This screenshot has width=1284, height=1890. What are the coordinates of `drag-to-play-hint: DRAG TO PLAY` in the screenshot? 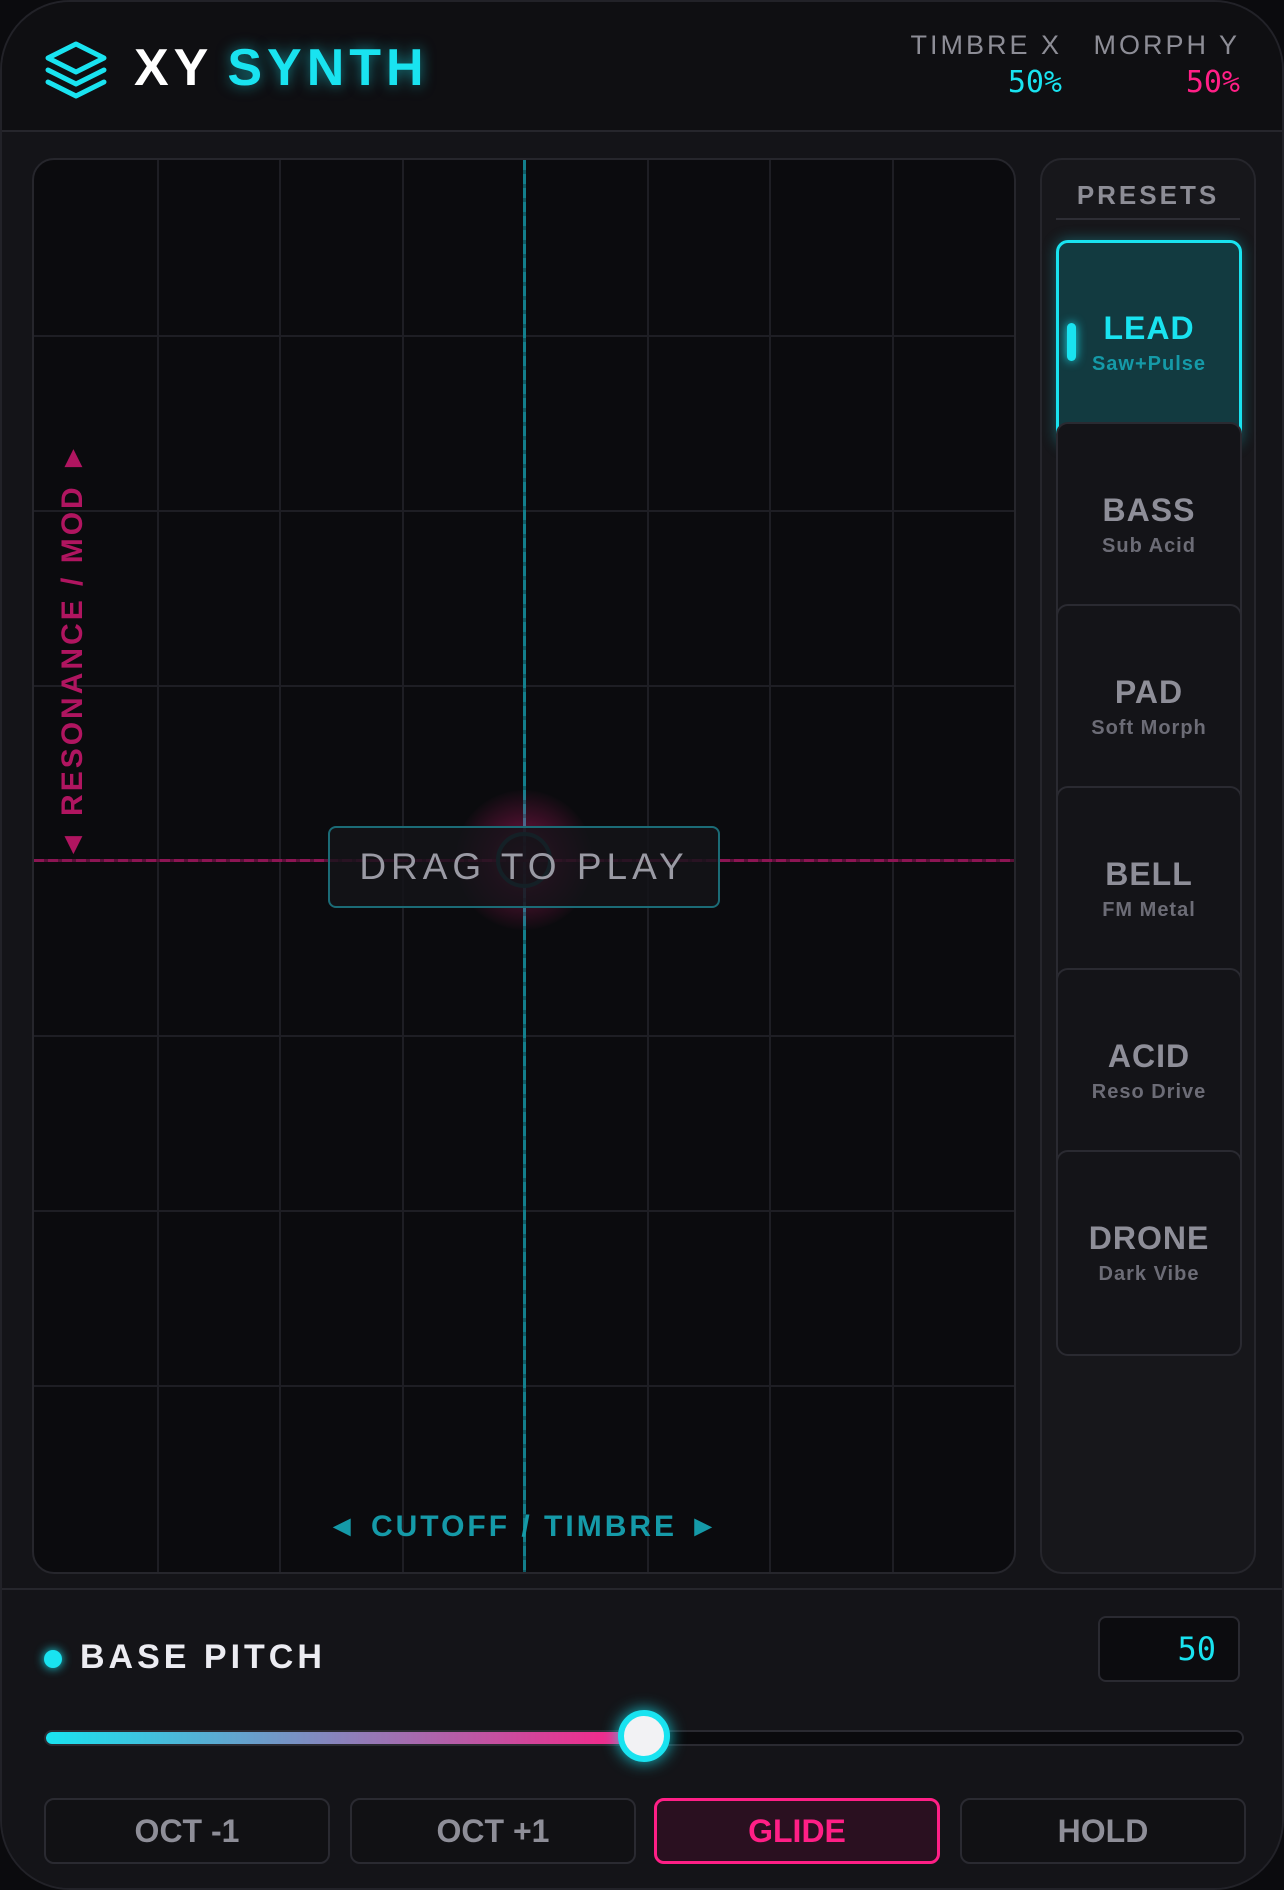 It's located at (524, 867).